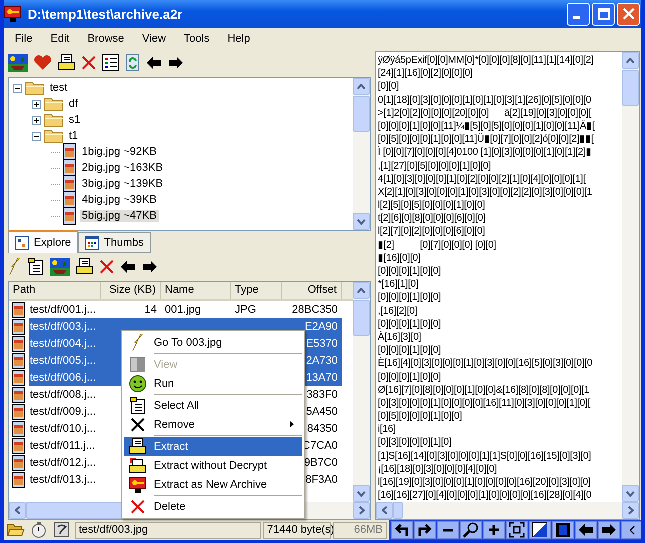 Image resolution: width=645 pixels, height=543 pixels. I want to click on hex-dump-line: Ì [0][0][7][0][0][0][4]0100 [1][0][3][0][0][0][1][0][1][2]▮, so click(485, 153).